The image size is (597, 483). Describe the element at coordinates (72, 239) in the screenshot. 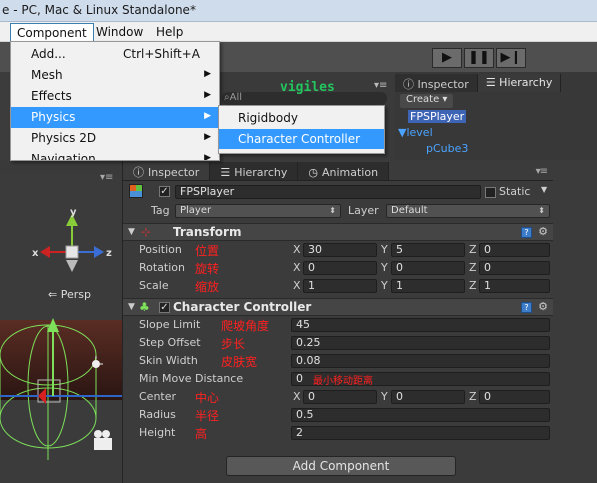

I see `orientation-gizmo-icon: y x z` at that location.